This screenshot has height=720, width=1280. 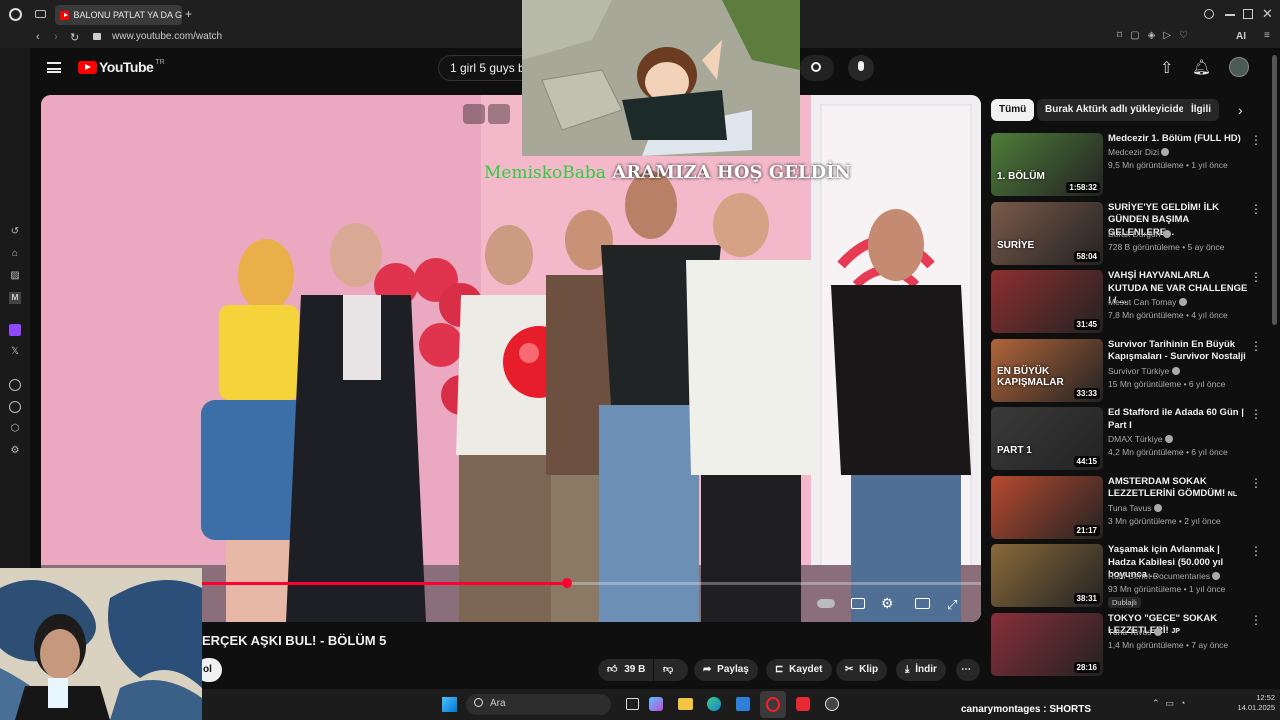 What do you see at coordinates (1144, 371) in the screenshot?
I see `channel-name: Survivor Türkiye` at bounding box center [1144, 371].